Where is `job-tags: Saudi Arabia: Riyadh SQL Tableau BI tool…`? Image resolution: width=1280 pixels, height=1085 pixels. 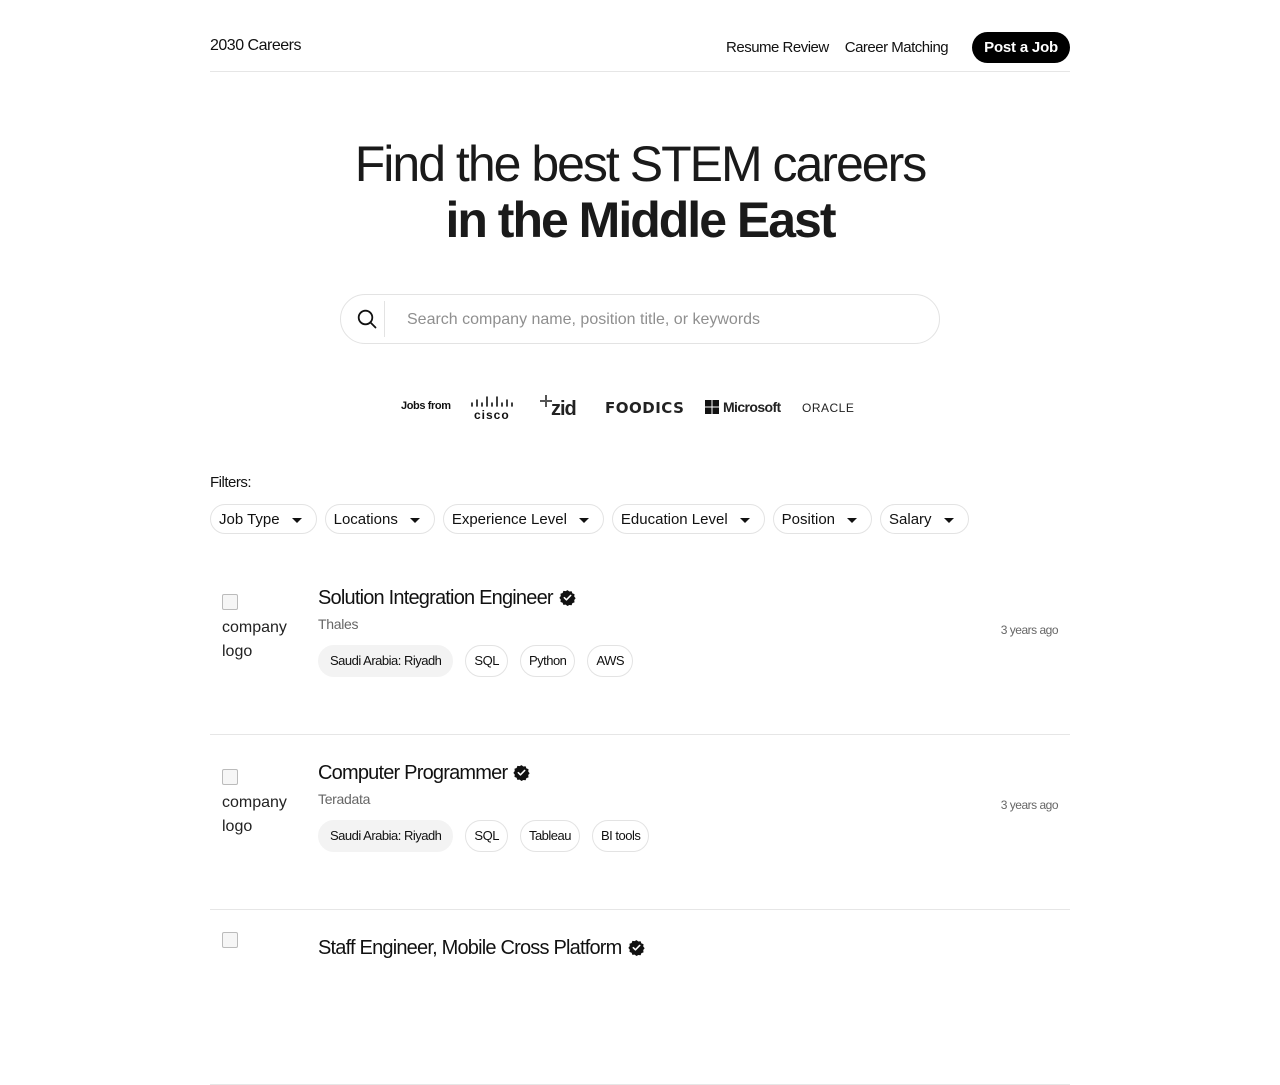
job-tags: Saudi Arabia: Riyadh SQL Tableau BI tool… is located at coordinates (489, 836).